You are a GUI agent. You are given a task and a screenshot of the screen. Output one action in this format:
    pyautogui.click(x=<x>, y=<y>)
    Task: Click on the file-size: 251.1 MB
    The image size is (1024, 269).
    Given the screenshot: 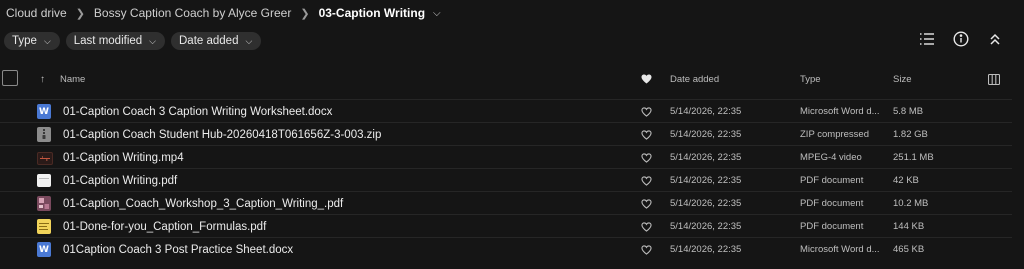 What is the action you would take?
    pyautogui.click(x=913, y=157)
    